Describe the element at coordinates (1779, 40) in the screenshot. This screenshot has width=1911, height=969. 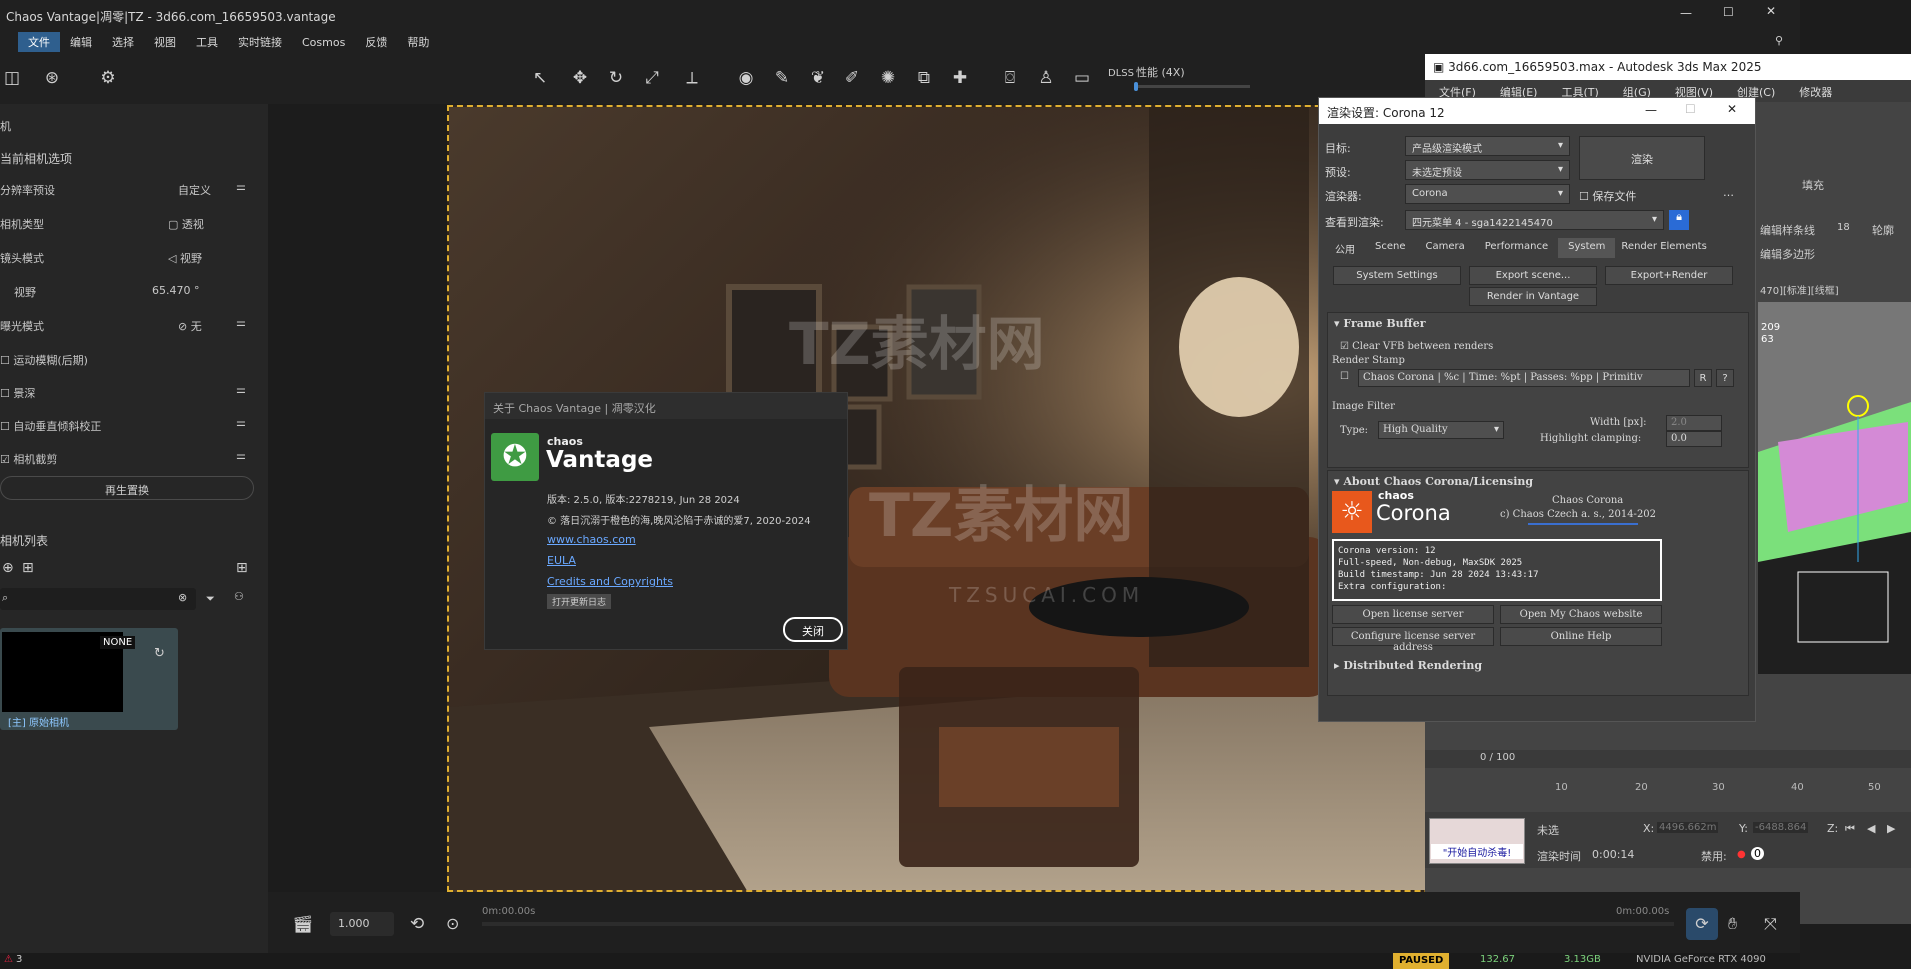
I see `pin-icon: ⚲` at that location.